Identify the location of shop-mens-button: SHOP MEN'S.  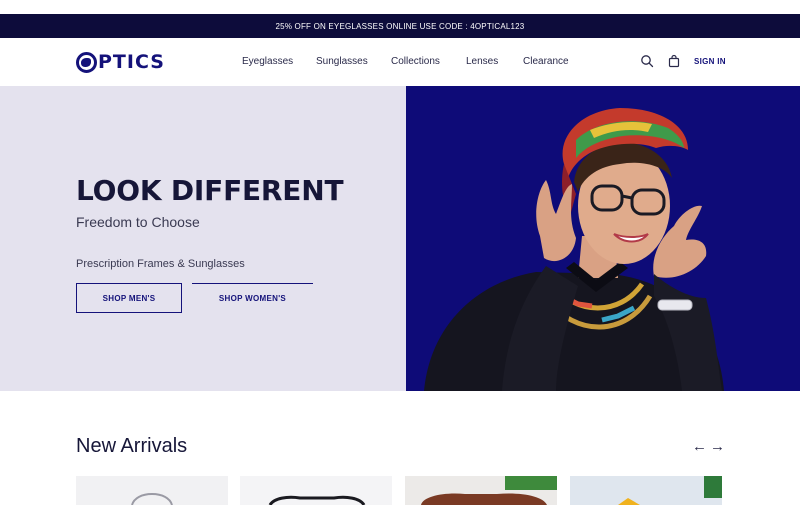
(129, 298).